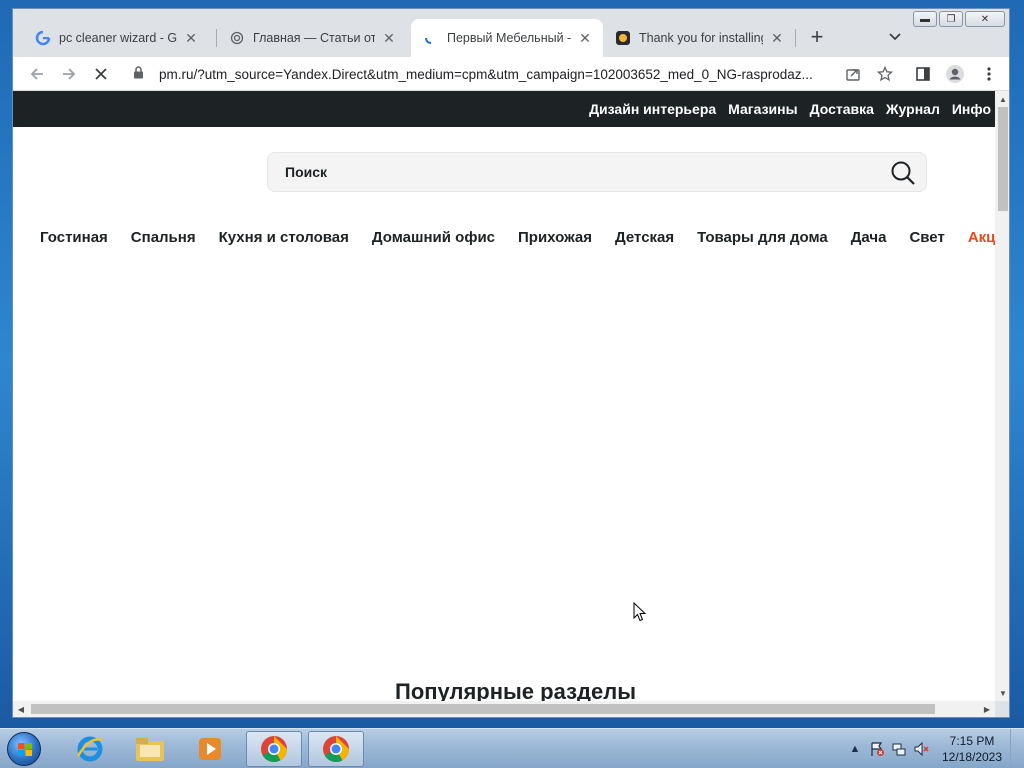  I want to click on menu-kebab-icon, so click(989, 74).